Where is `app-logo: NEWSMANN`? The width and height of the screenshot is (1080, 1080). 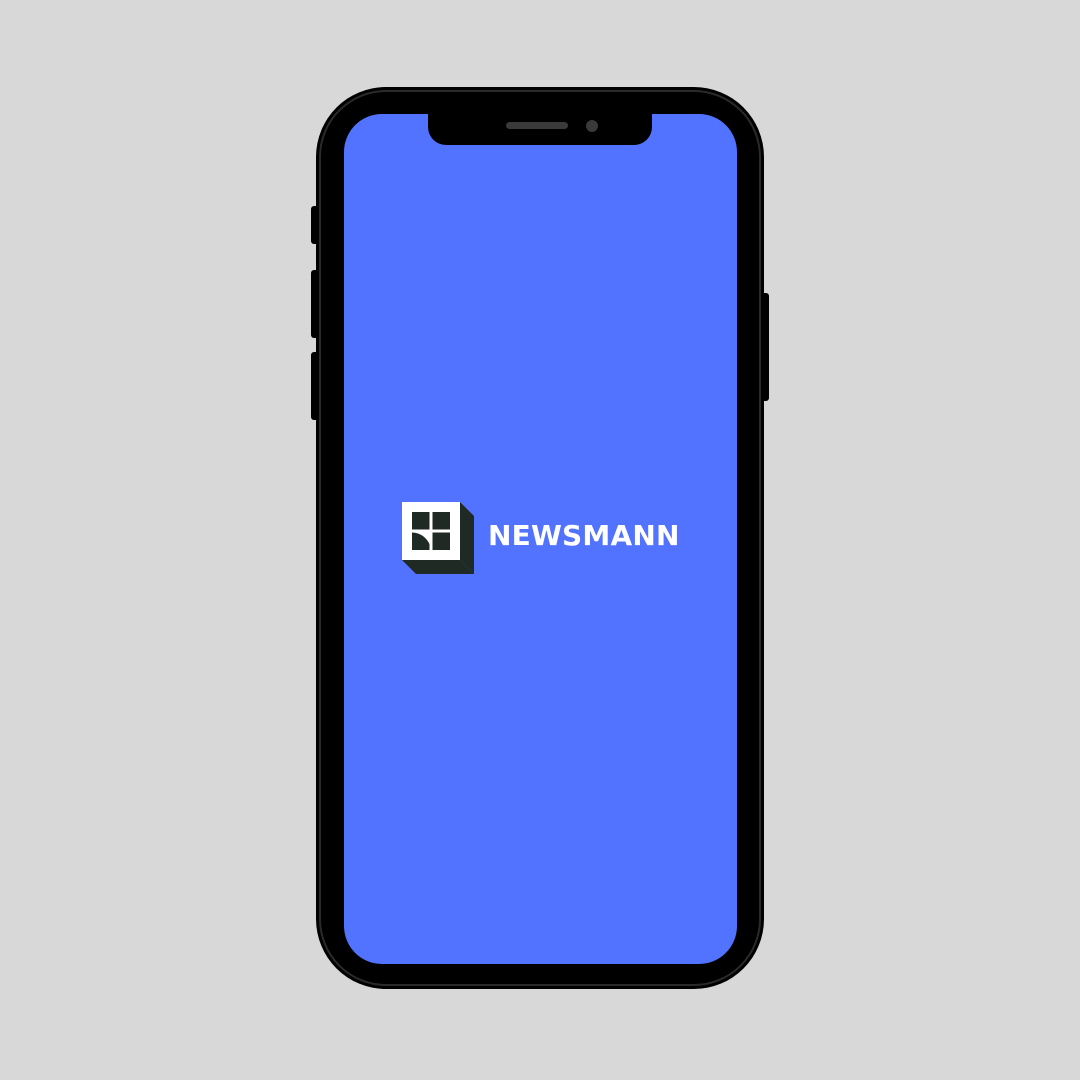 app-logo: NEWSMANN is located at coordinates (540, 538).